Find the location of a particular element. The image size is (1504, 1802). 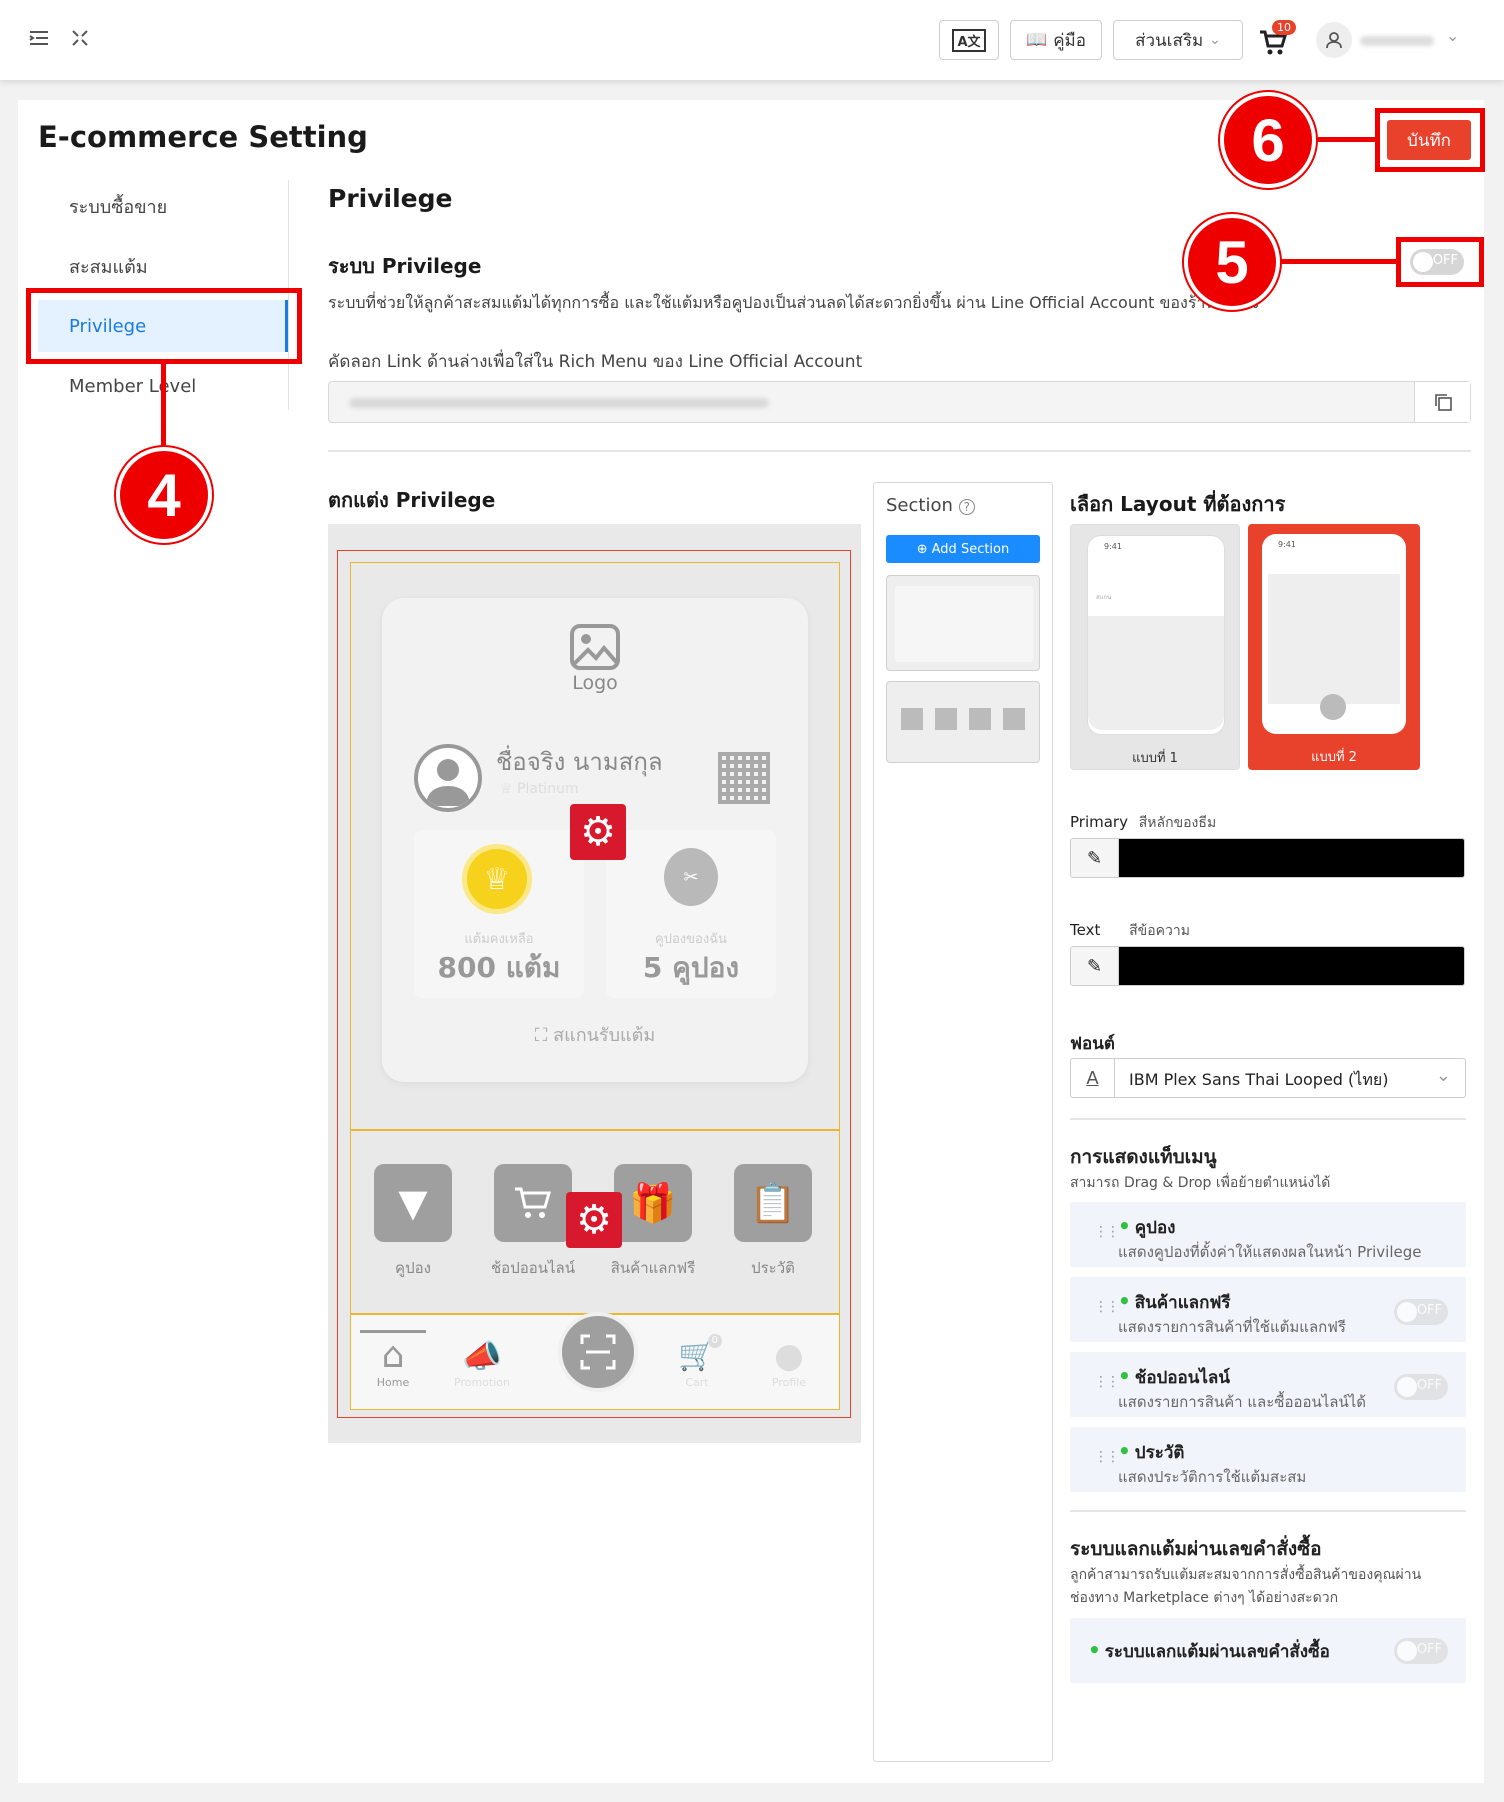

tile-label: สินค้าแลกฟรี is located at coordinates (653, 1268).